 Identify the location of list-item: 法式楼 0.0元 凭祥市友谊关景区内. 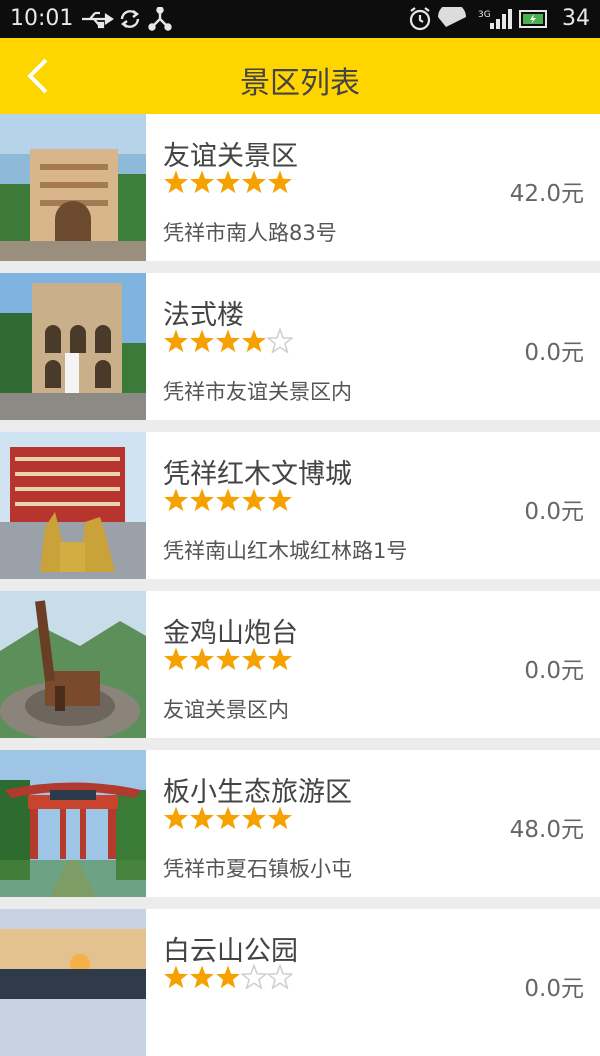
(300, 346).